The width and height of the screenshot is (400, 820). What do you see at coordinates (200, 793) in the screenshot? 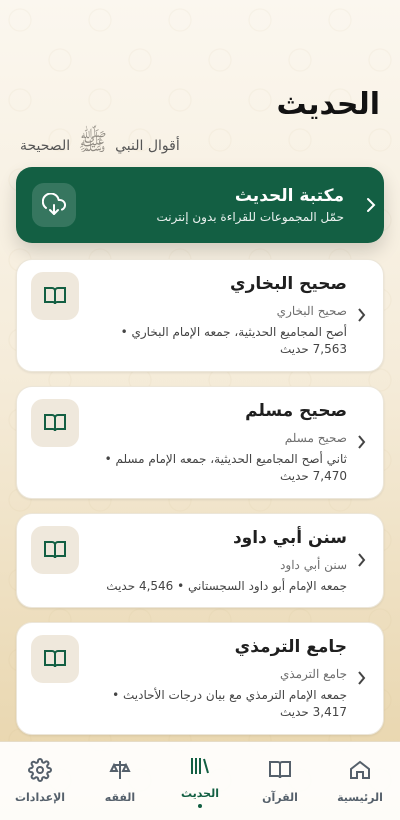
I see `nav-hadith-label: الحديث` at bounding box center [200, 793].